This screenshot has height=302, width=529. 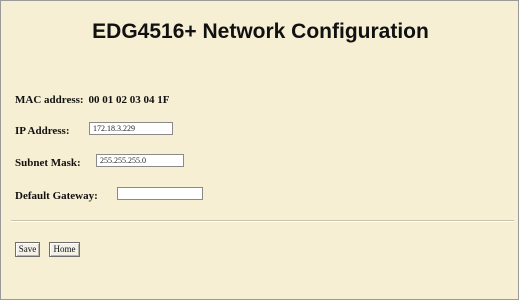 I want to click on default-gateway-label: Default Gateway:, so click(x=56, y=196).